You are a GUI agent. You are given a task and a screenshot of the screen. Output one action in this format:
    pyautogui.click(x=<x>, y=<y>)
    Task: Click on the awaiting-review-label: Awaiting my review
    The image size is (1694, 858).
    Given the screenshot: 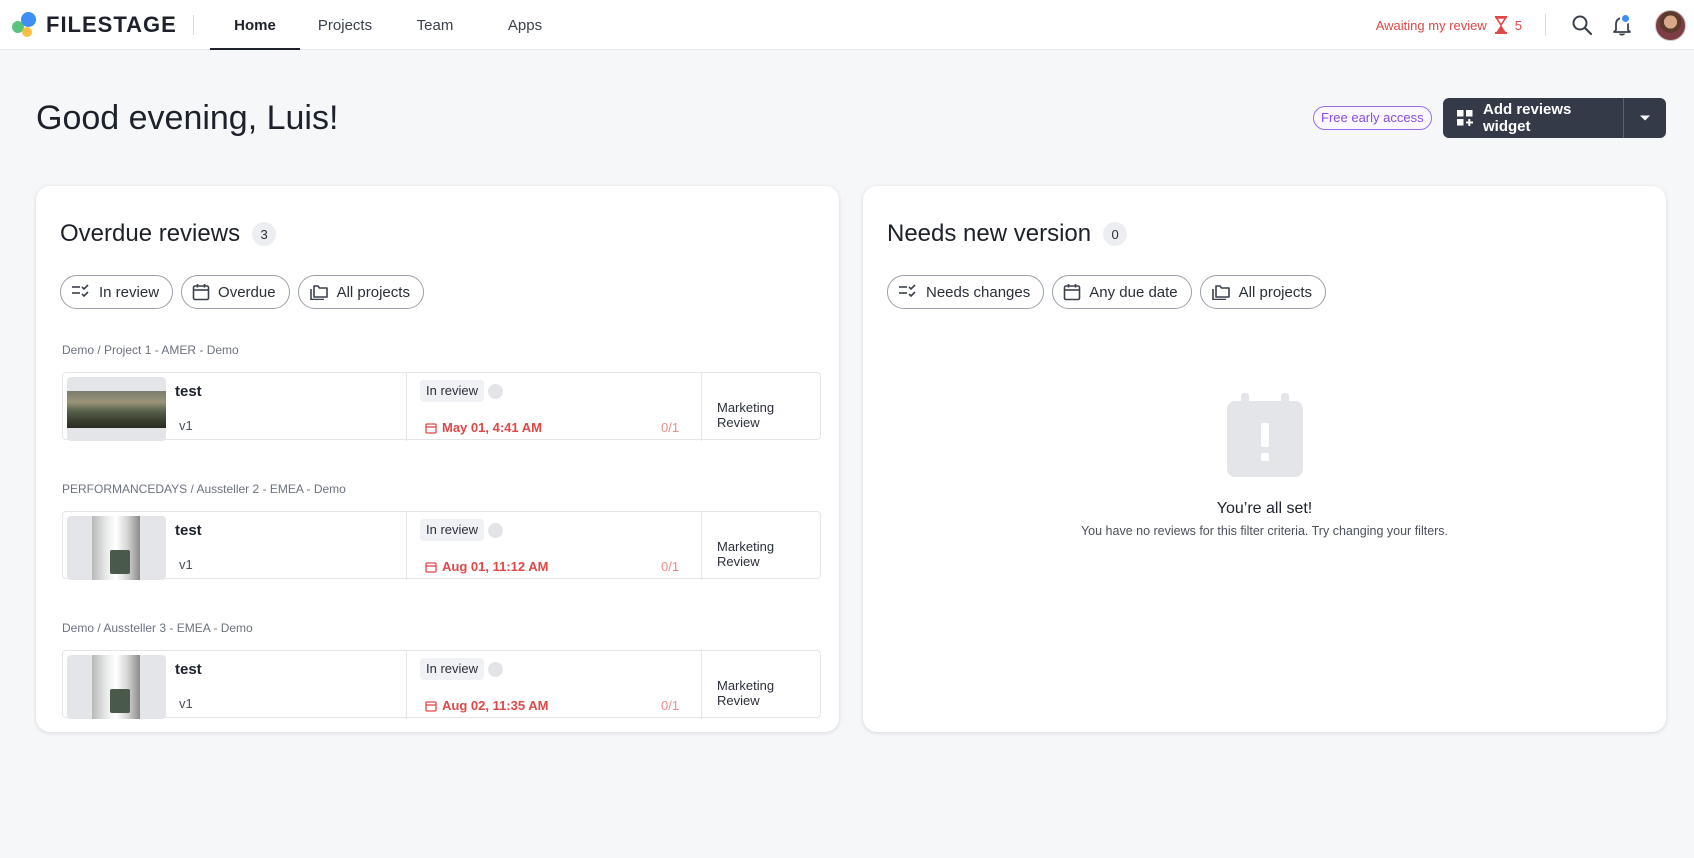 What is the action you would take?
    pyautogui.click(x=1431, y=25)
    